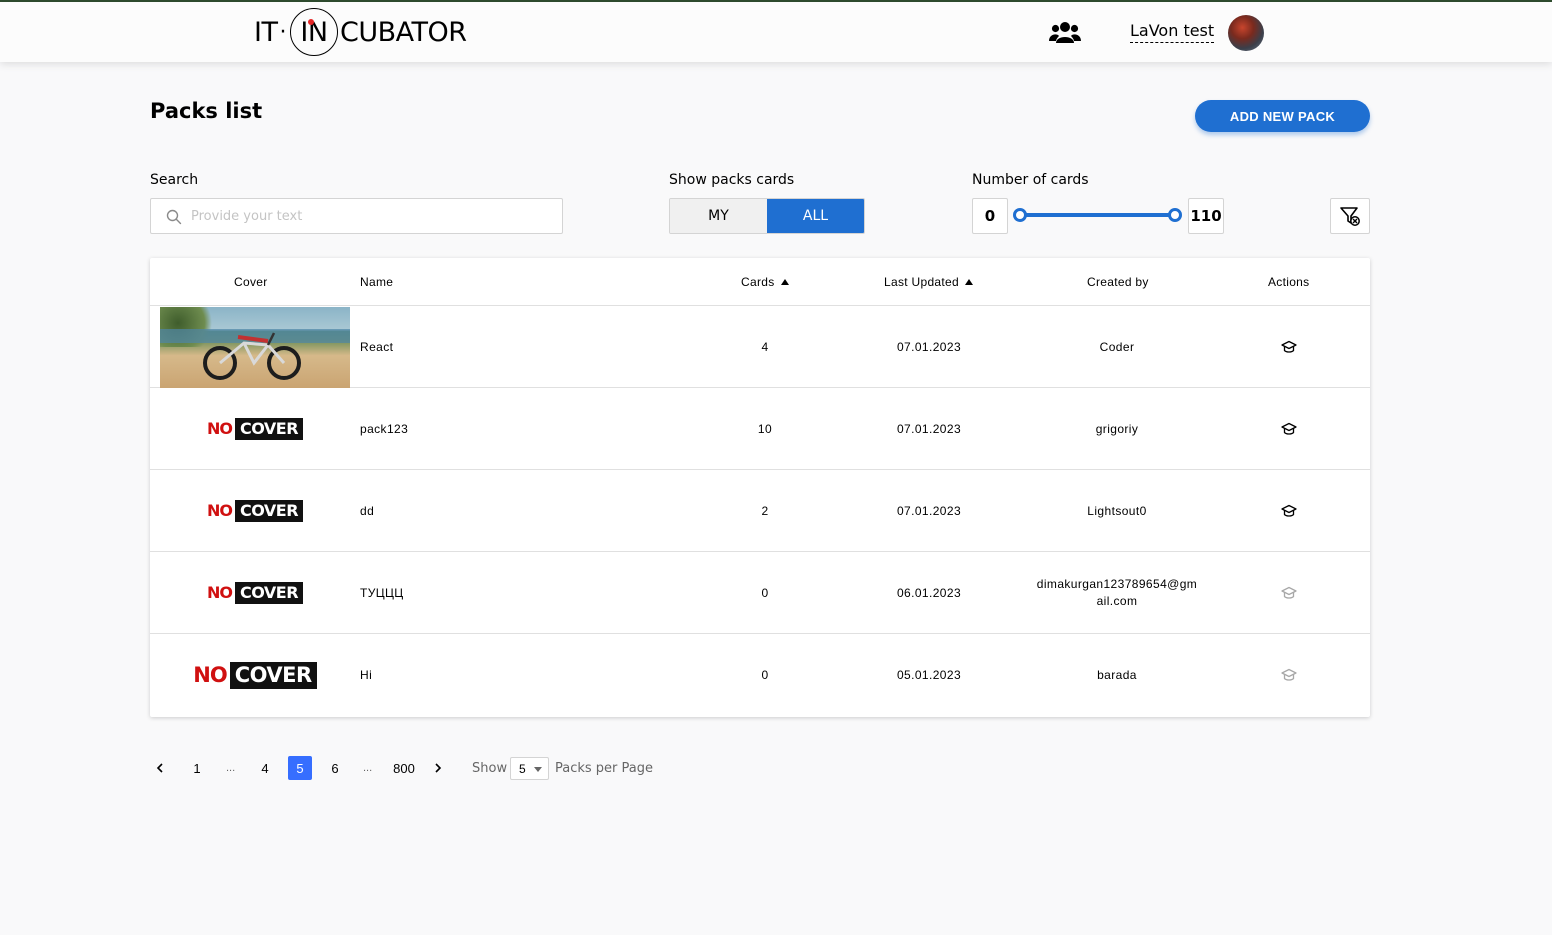 Image resolution: width=1552 pixels, height=935 pixels. I want to click on page-button: 800, so click(404, 768).